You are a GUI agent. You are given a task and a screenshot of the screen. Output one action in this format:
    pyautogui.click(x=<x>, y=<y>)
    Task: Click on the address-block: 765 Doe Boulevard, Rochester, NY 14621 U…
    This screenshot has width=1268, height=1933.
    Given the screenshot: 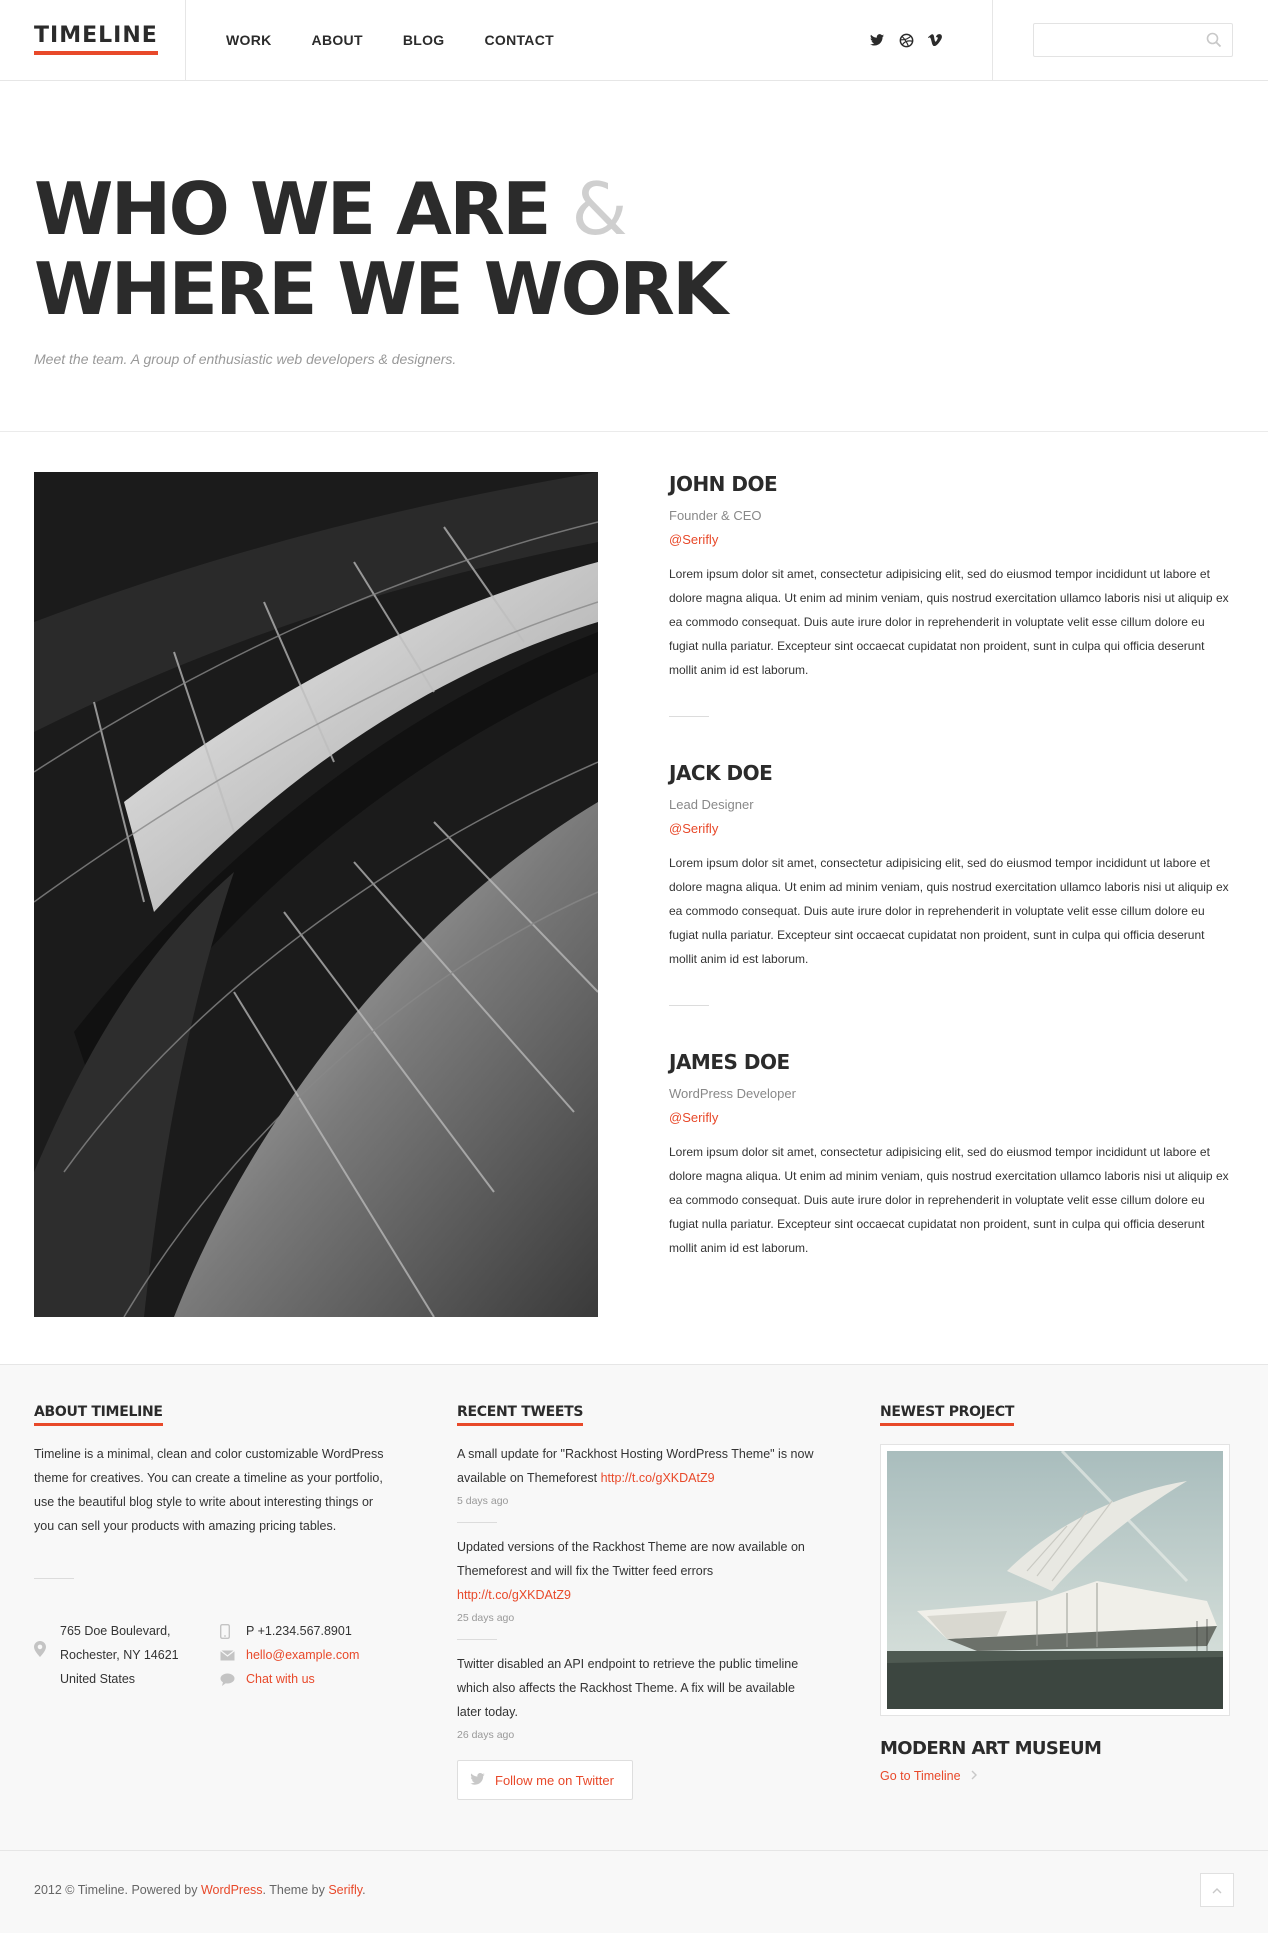 What is the action you would take?
    pyautogui.click(x=127, y=1655)
    